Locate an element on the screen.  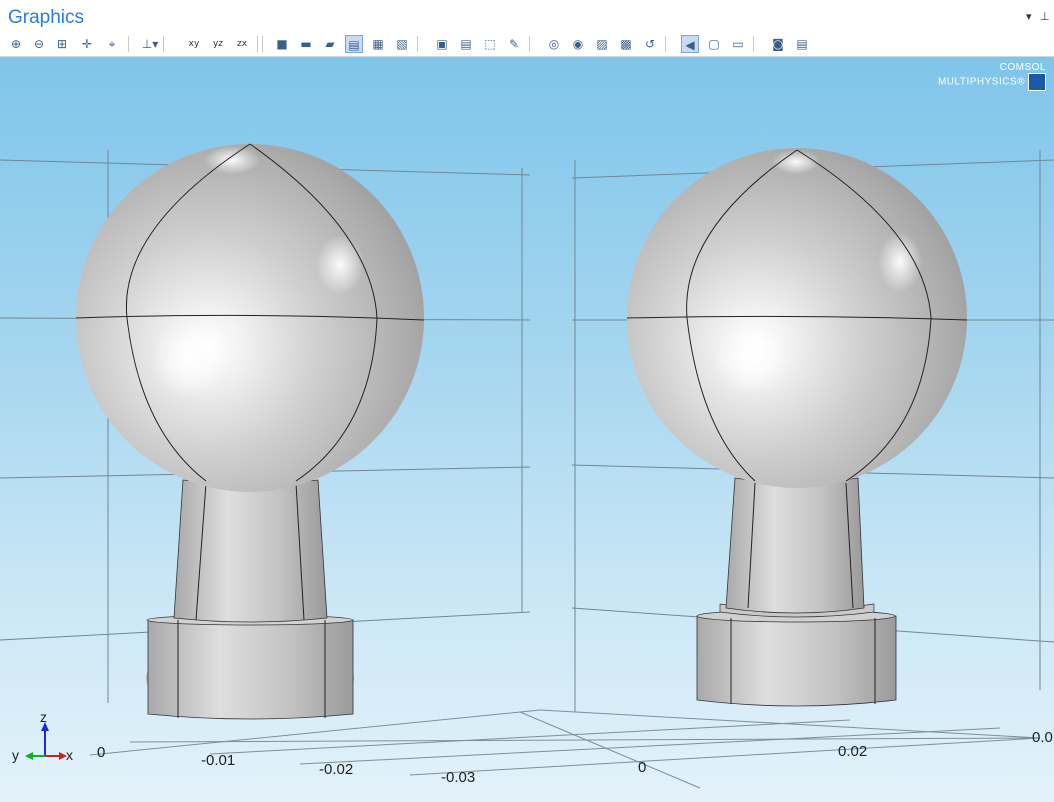
yz-view-icon: yz is located at coordinates (218, 44).